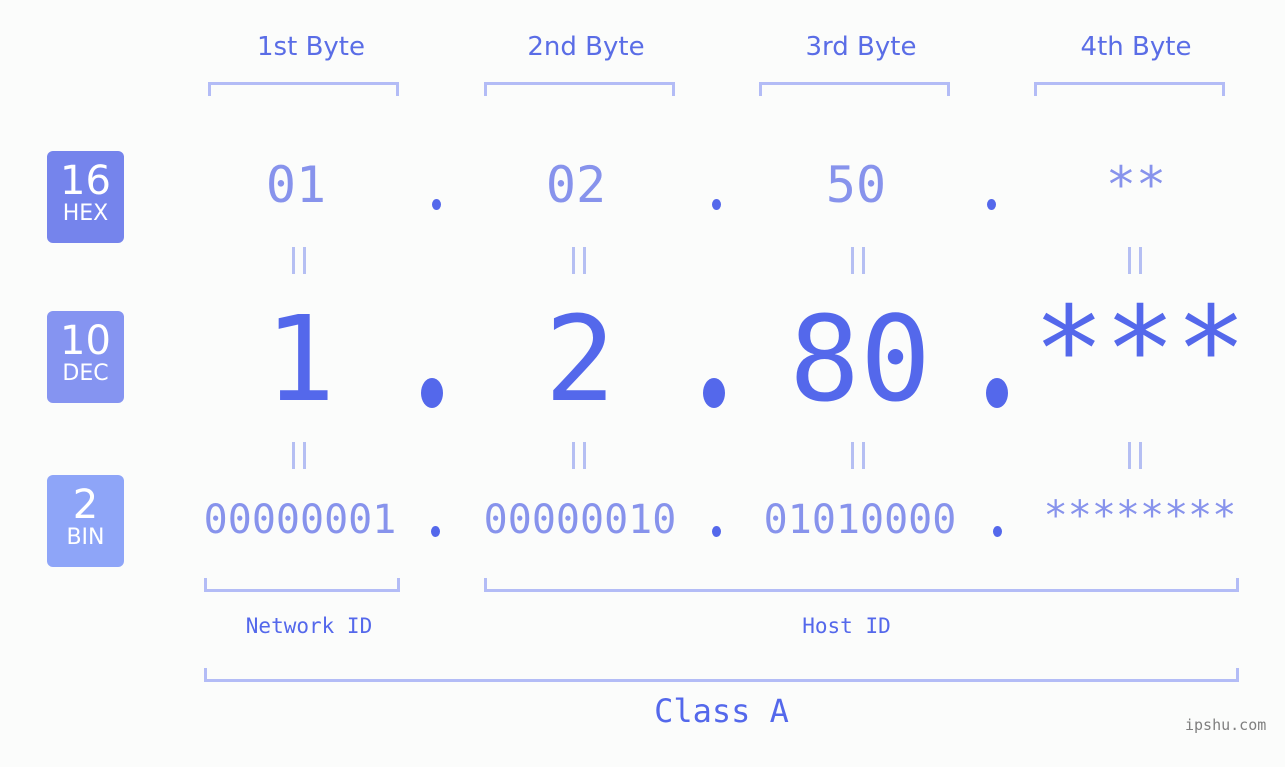  I want to click on bin-base-number: 2, so click(85, 505).